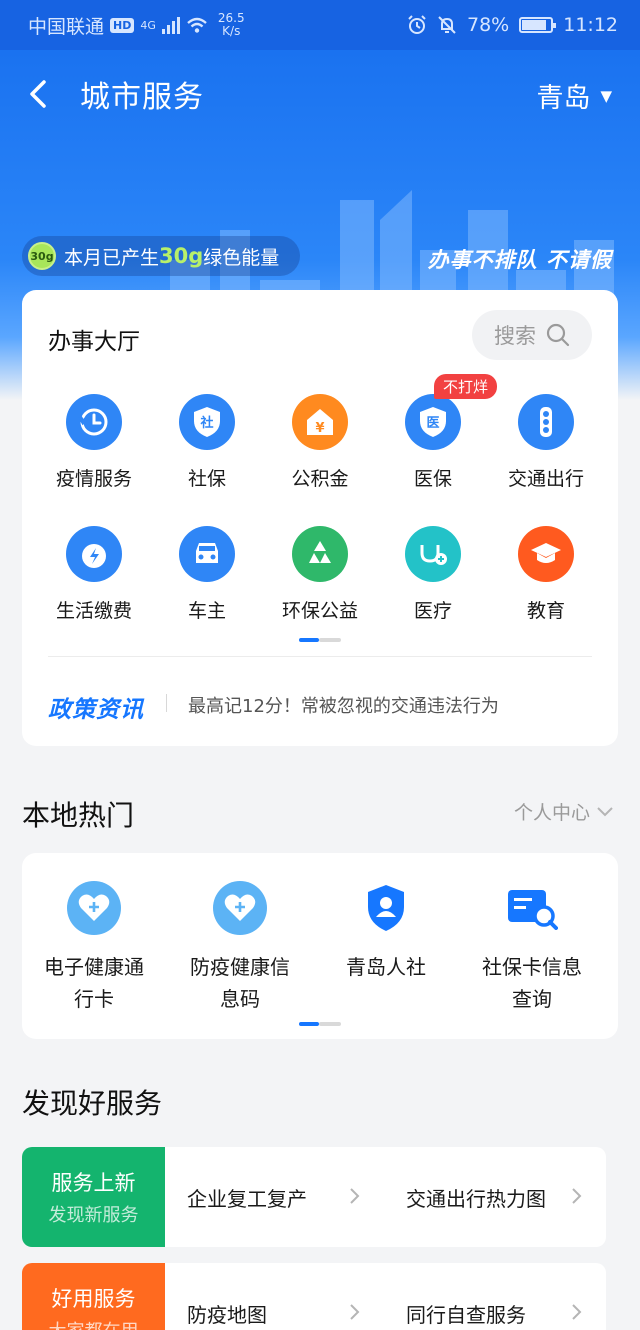 This screenshot has height=1330, width=640. Describe the element at coordinates (546, 574) in the screenshot. I see `service-education: 教育` at that location.